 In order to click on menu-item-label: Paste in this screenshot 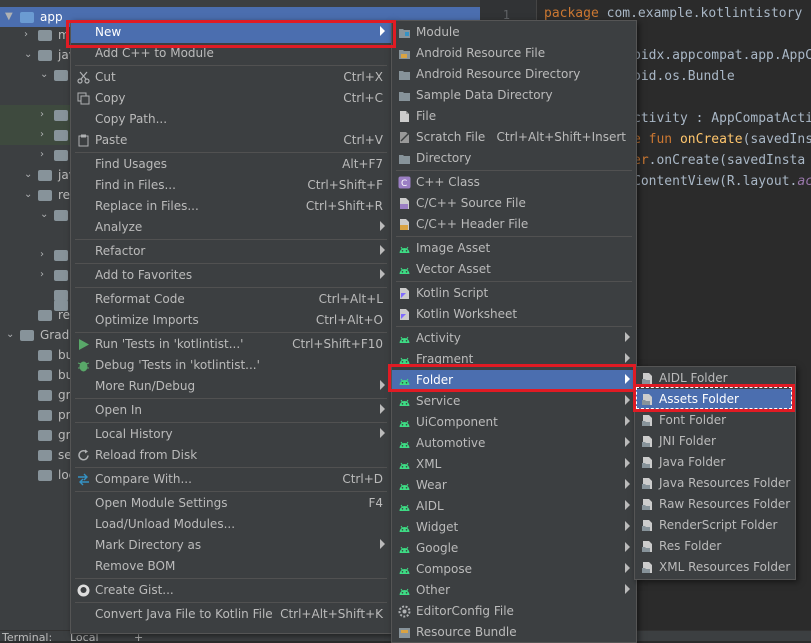, I will do `click(111, 140)`.